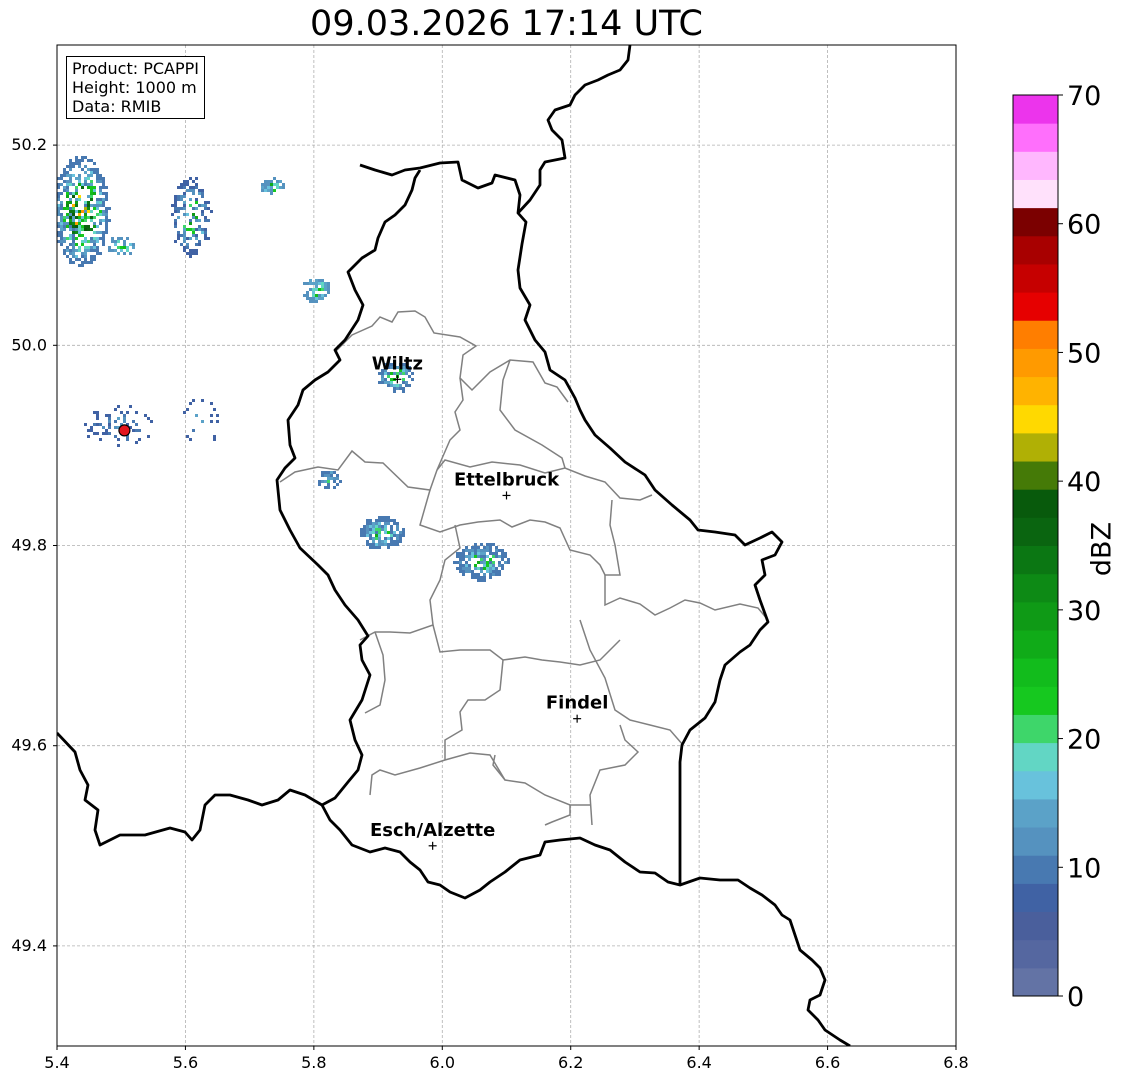  Describe the element at coordinates (765, 961) in the screenshot. I see `france-germany-border` at that location.